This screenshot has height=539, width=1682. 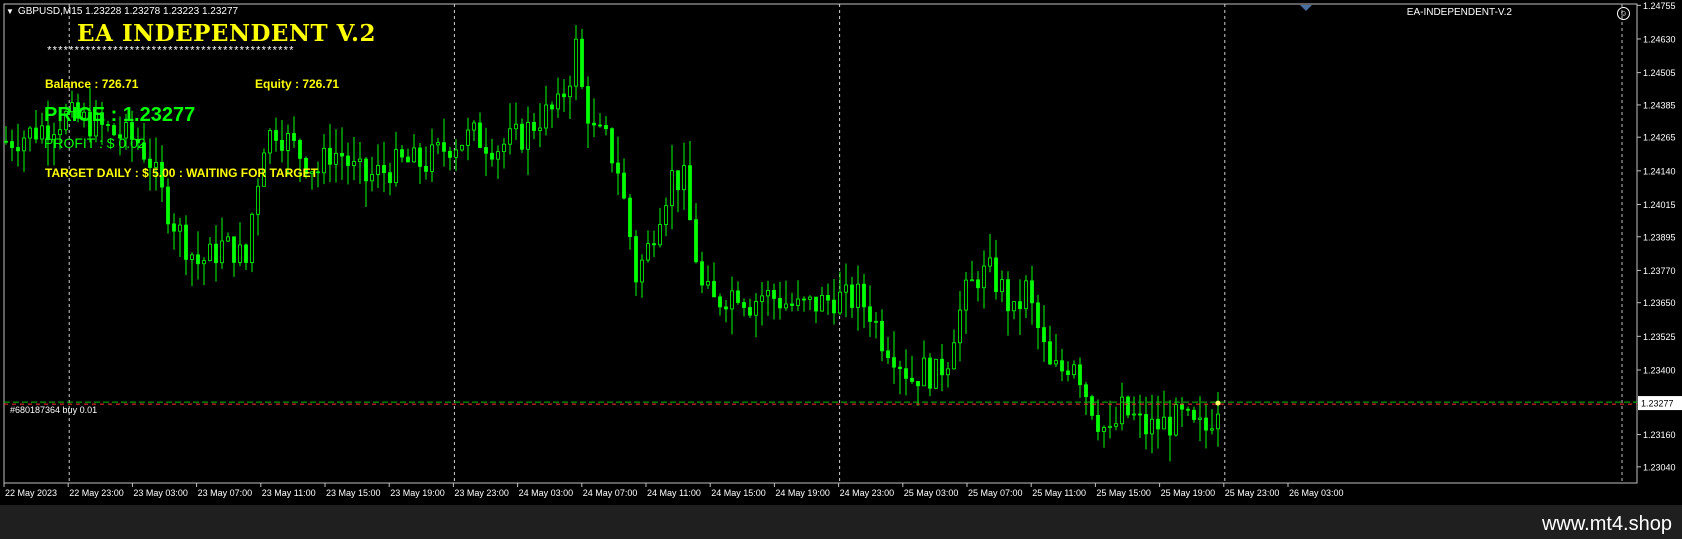 I want to click on current-price-dot, so click(x=1218, y=403).